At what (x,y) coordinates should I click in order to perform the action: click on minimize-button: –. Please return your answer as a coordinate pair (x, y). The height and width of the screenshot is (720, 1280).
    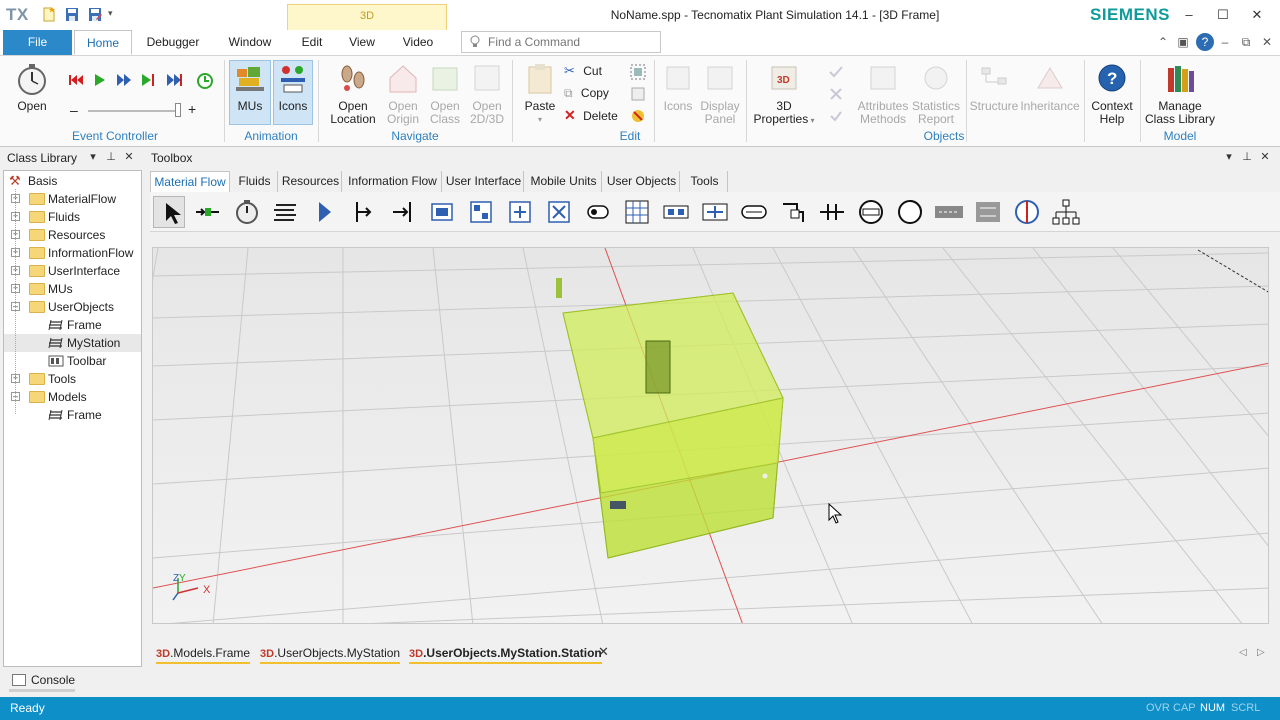
    Looking at the image, I should click on (1189, 15).